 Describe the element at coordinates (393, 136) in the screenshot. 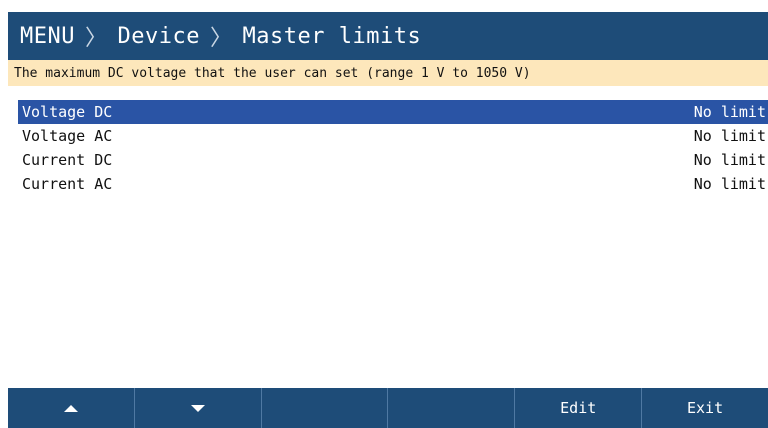

I see `list-item-voltage-ac: Voltage AC No limit` at that location.